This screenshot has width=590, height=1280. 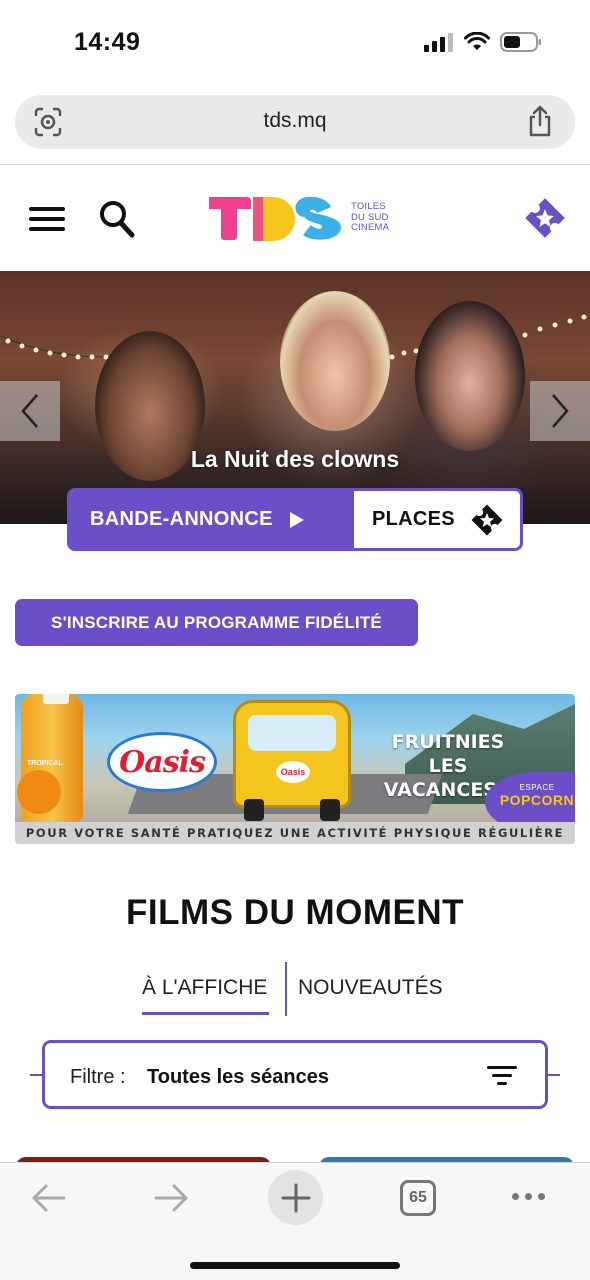 I want to click on movie-tabs: À L'AFFICHE NOUVEAUTÉS, so click(x=295, y=989).